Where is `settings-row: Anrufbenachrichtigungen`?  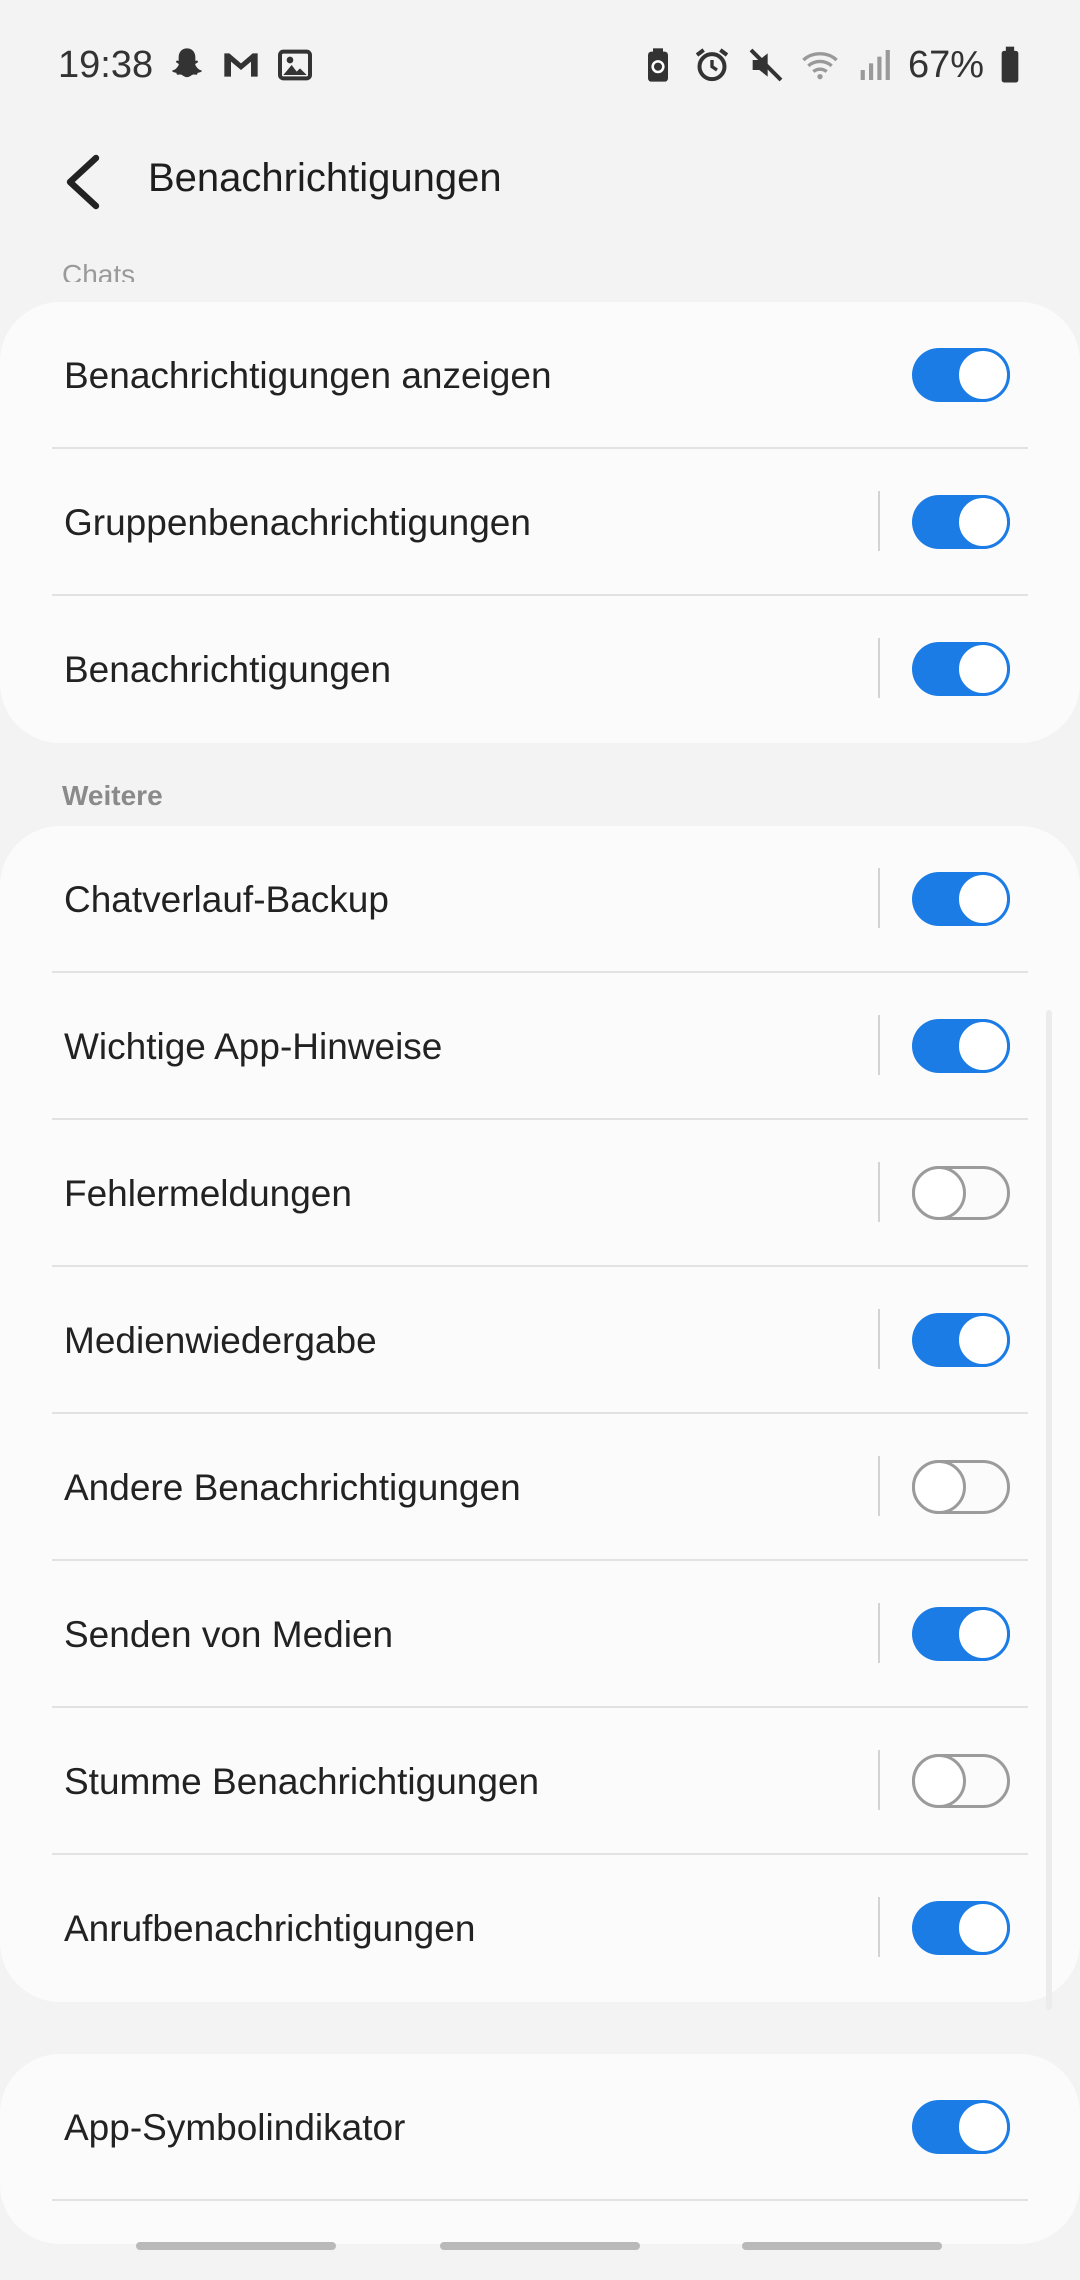
settings-row: Anrufbenachrichtigungen is located at coordinates (540, 1928).